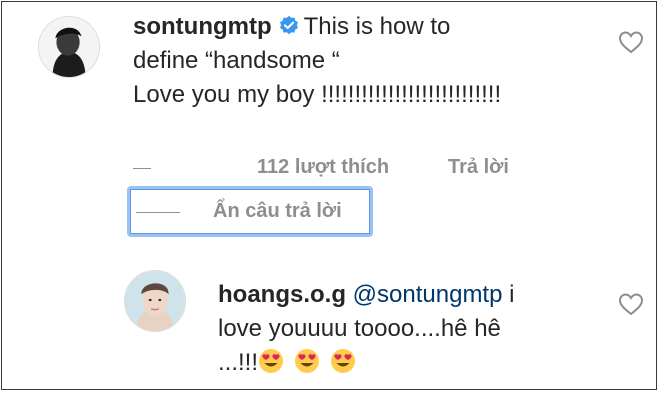 The width and height of the screenshot is (660, 393). Describe the element at coordinates (631, 304) in the screenshot. I see `reply-like-heart-icon` at that location.